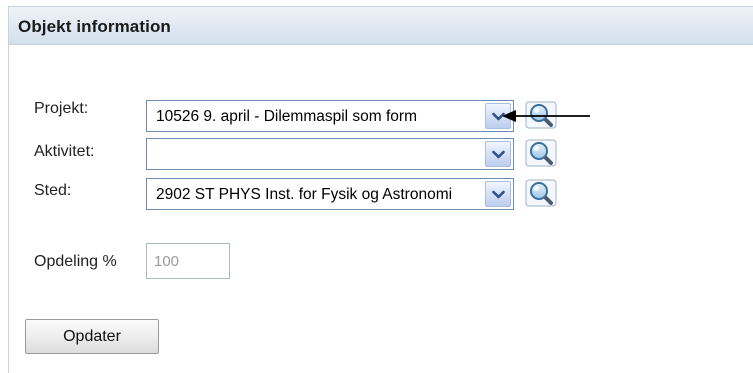 This screenshot has height=373, width=753. I want to click on aktivitet-lookup-magnifier-icon, so click(541, 153).